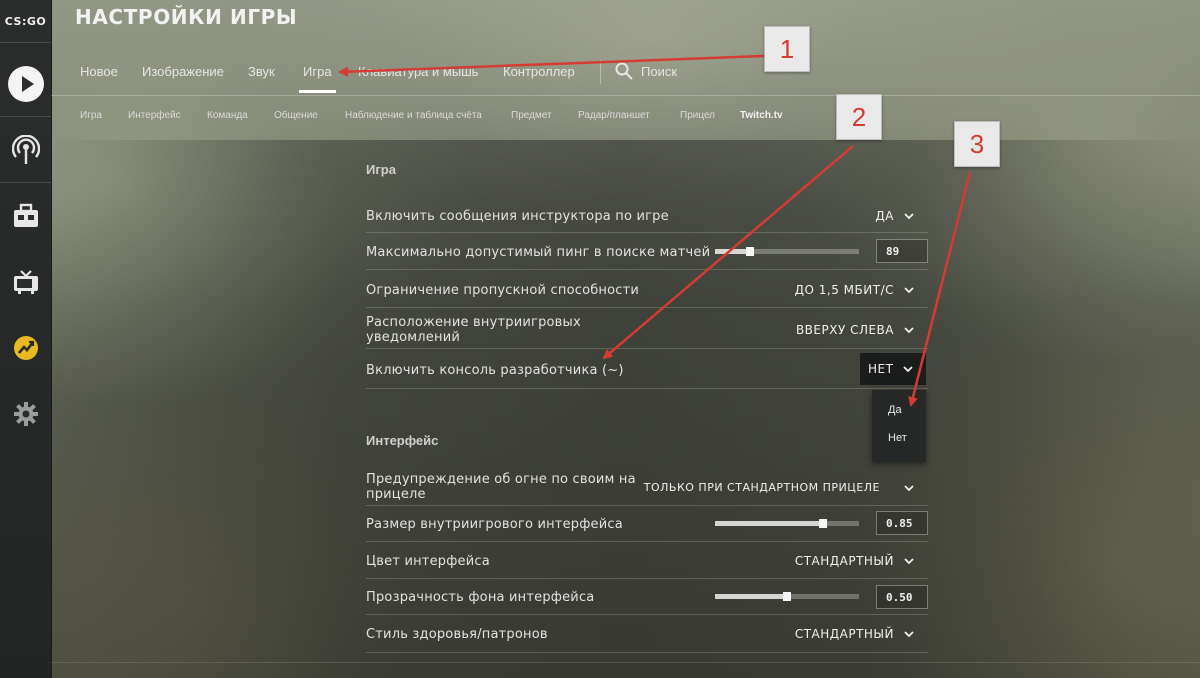 The width and height of the screenshot is (1200, 678). I want to click on dropdown-value-text: ДО 1,5 МБИТ/С, so click(844, 290).